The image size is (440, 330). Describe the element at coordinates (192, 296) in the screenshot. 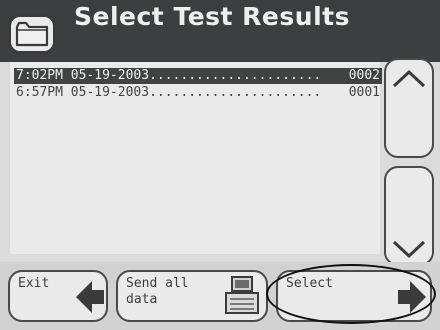

I see `send-all-data-button: Send all data` at that location.